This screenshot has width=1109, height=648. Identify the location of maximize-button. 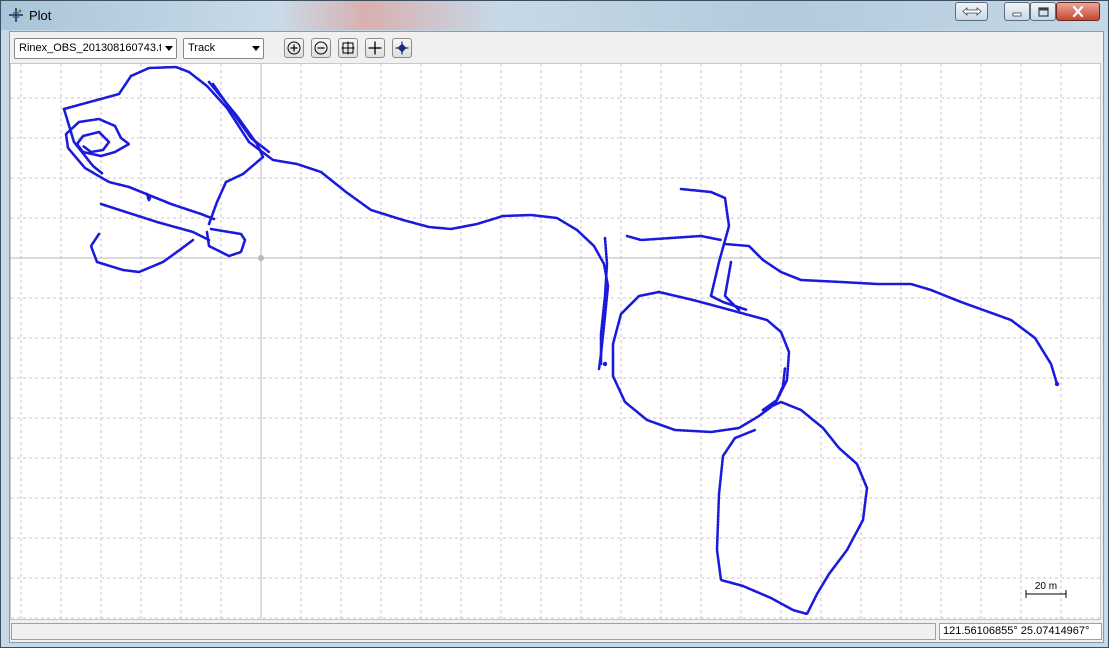
(1043, 11).